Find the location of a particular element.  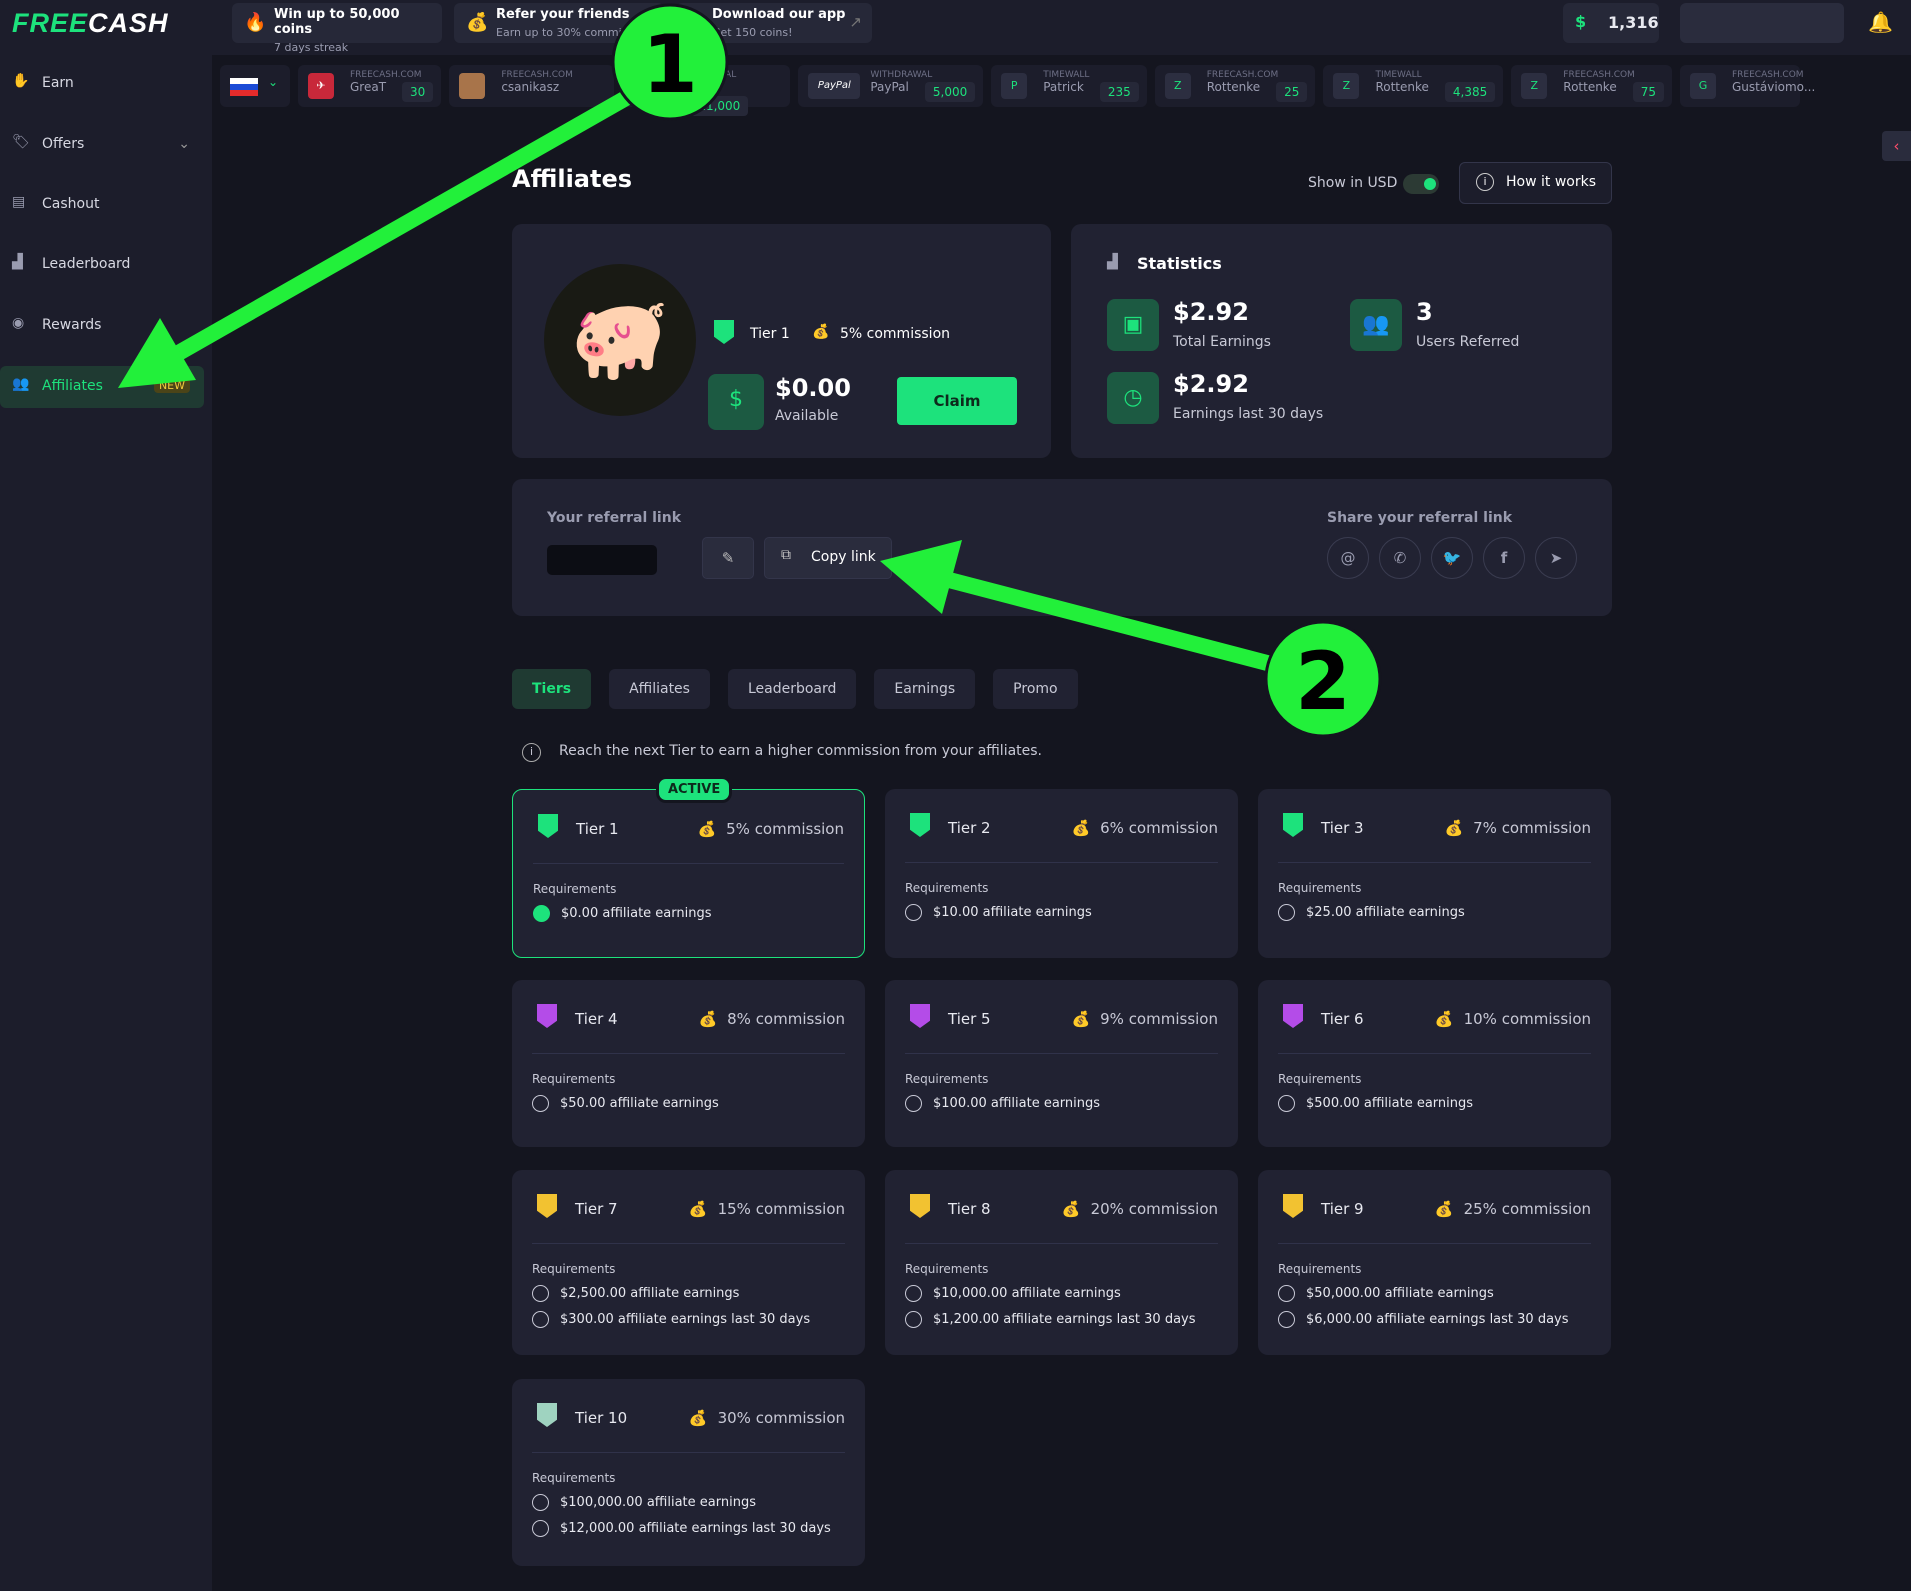

users-referred: 3 is located at coordinates (1424, 312).